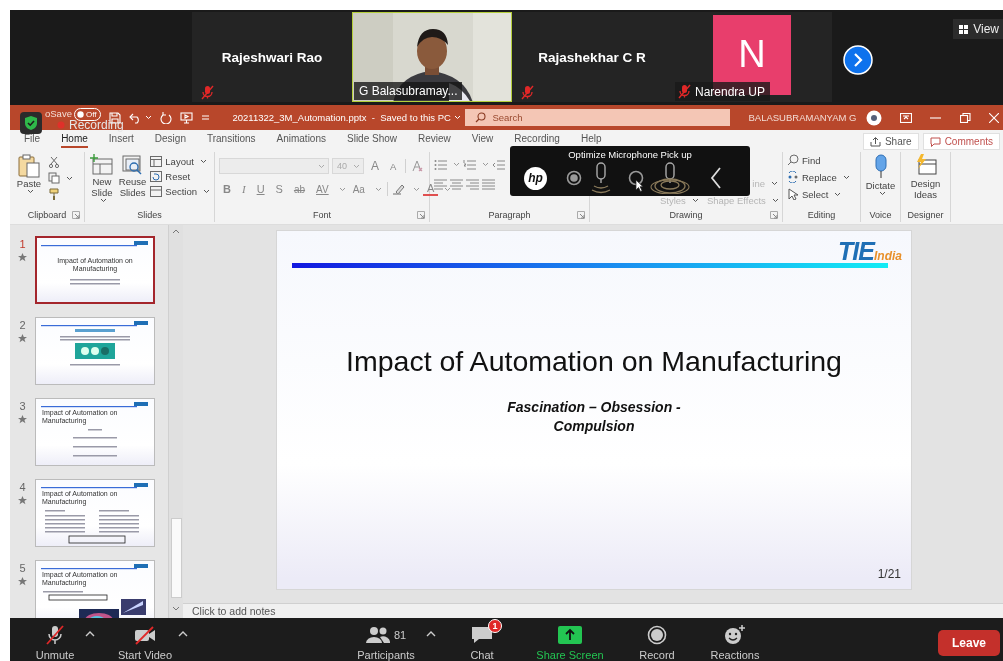 The height and width of the screenshot is (661, 1003). Describe the element at coordinates (132, 176) in the screenshot. I see `reuse-slides-button: Reuse Slides` at that location.